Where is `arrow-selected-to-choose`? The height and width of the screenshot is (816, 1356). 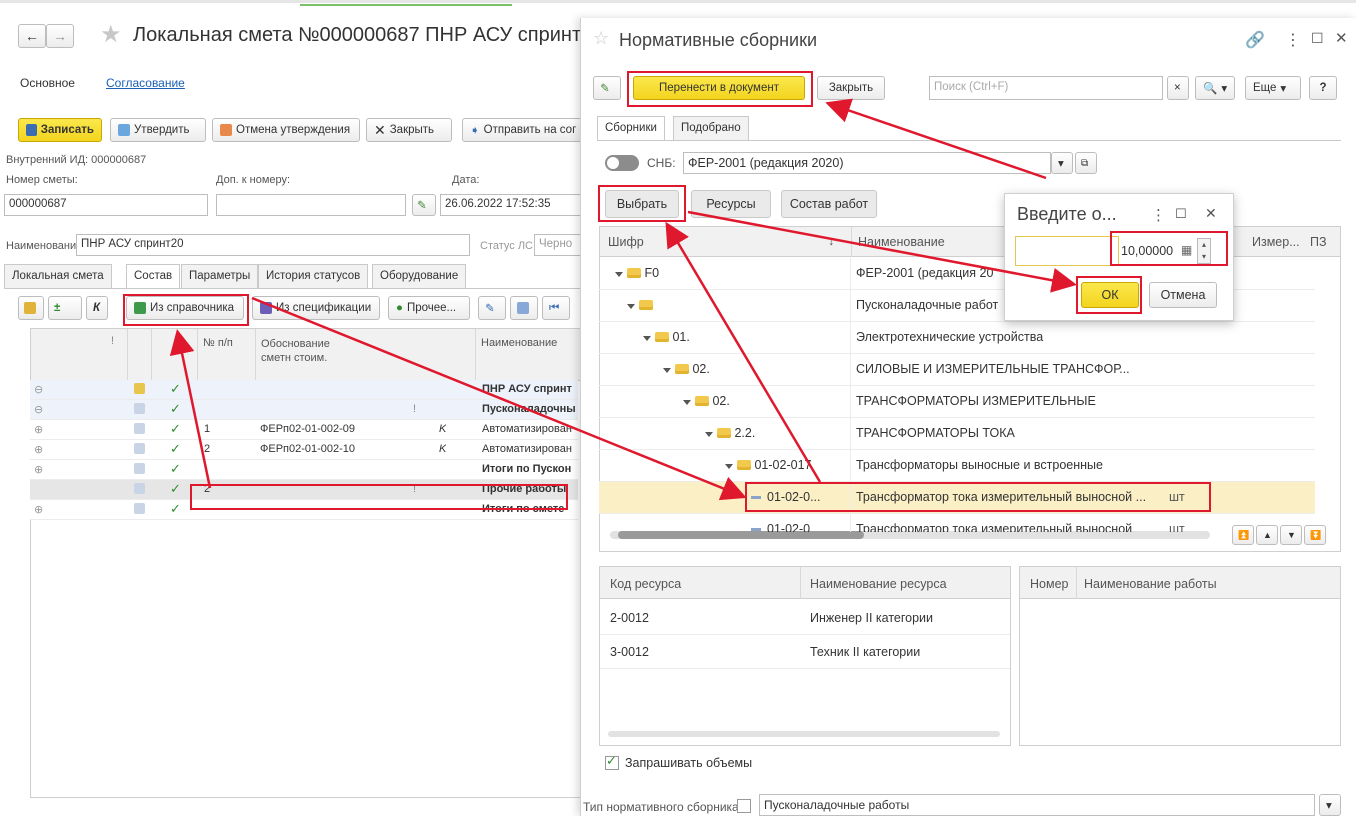 arrow-selected-to-choose is located at coordinates (743, 352).